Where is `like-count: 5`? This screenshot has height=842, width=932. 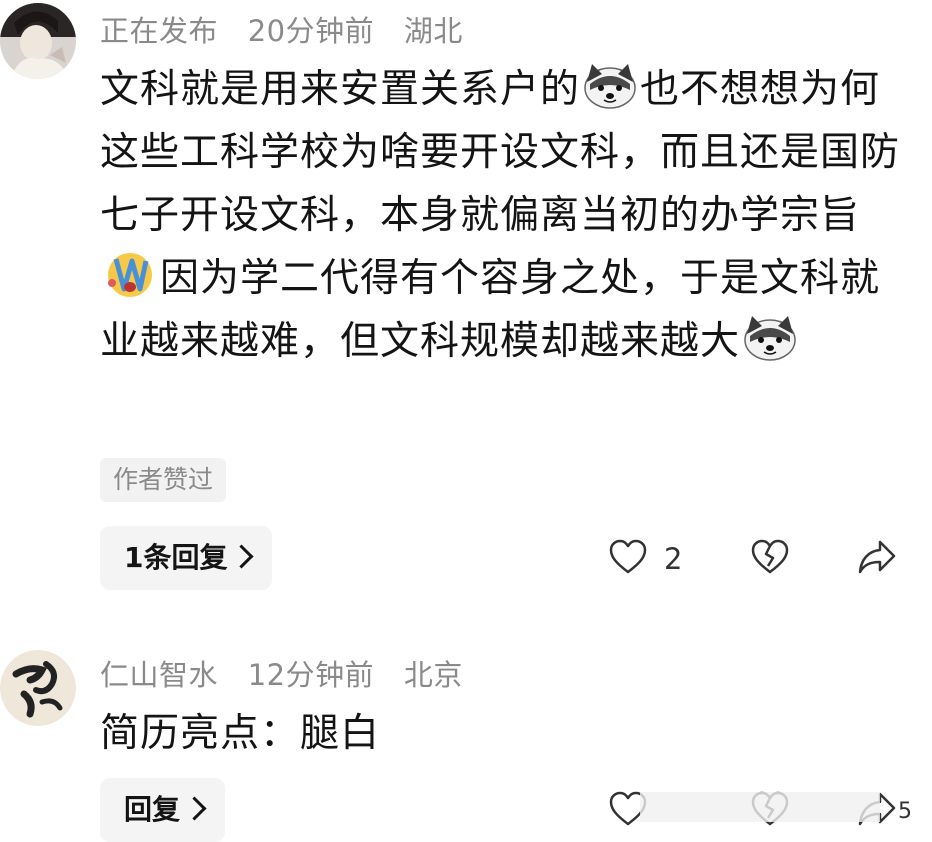 like-count: 5 is located at coordinates (905, 811).